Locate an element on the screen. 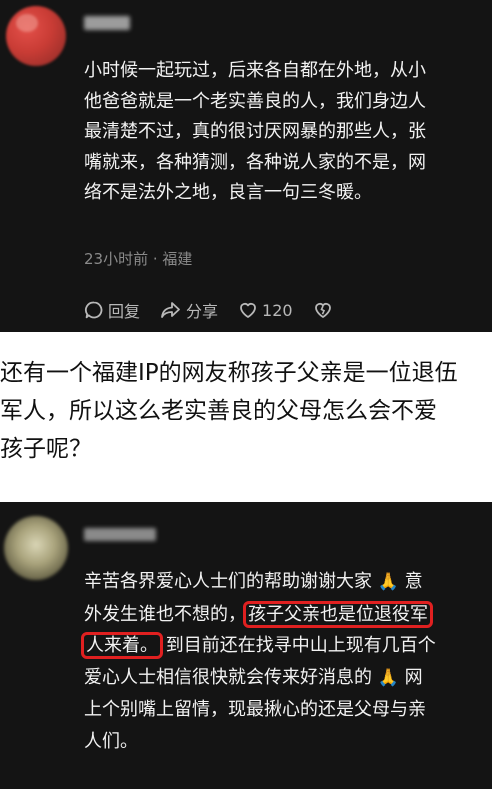  comment-line: 人来着。 到目前还在找寻中山上现有几百个 is located at coordinates (284, 646).